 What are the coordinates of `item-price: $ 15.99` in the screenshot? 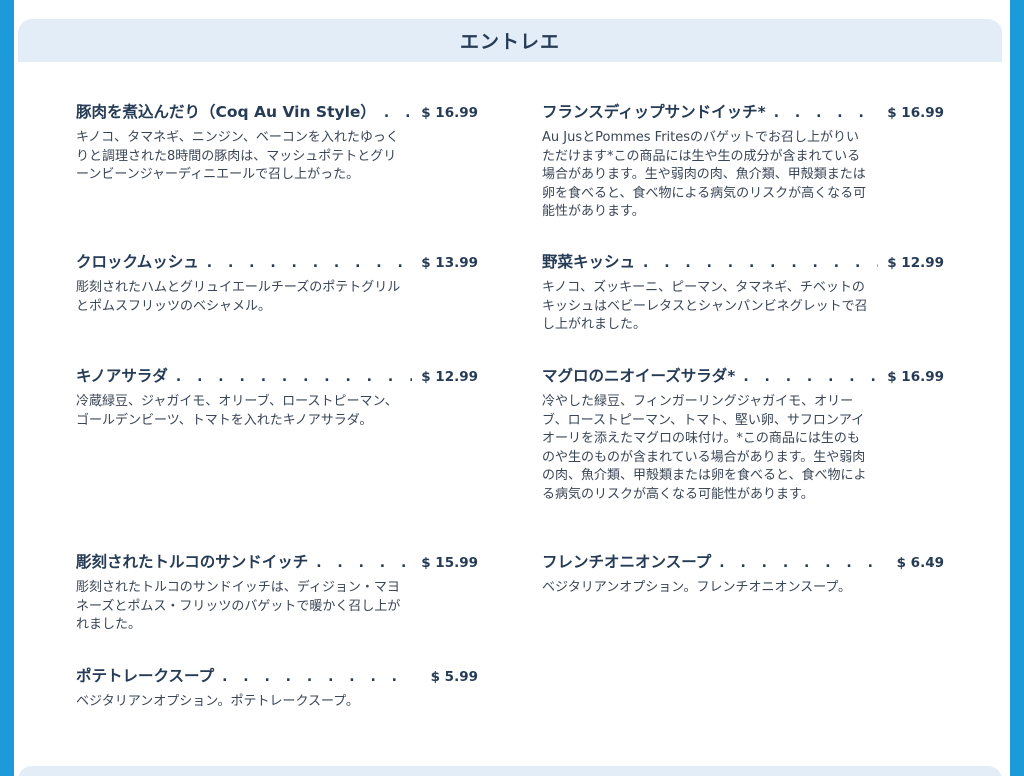 It's located at (449, 563).